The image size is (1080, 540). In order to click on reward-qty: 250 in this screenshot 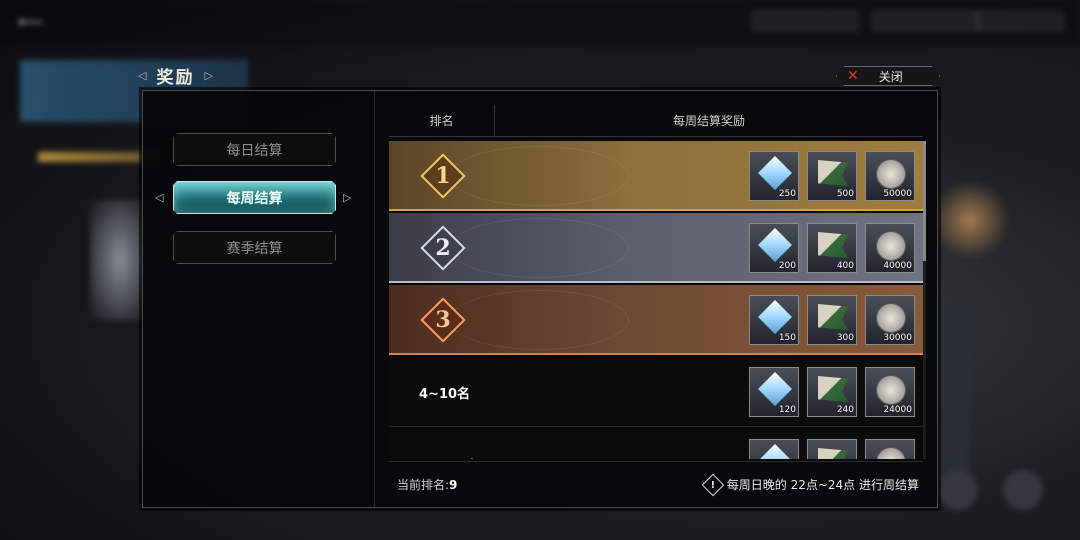, I will do `click(787, 194)`.